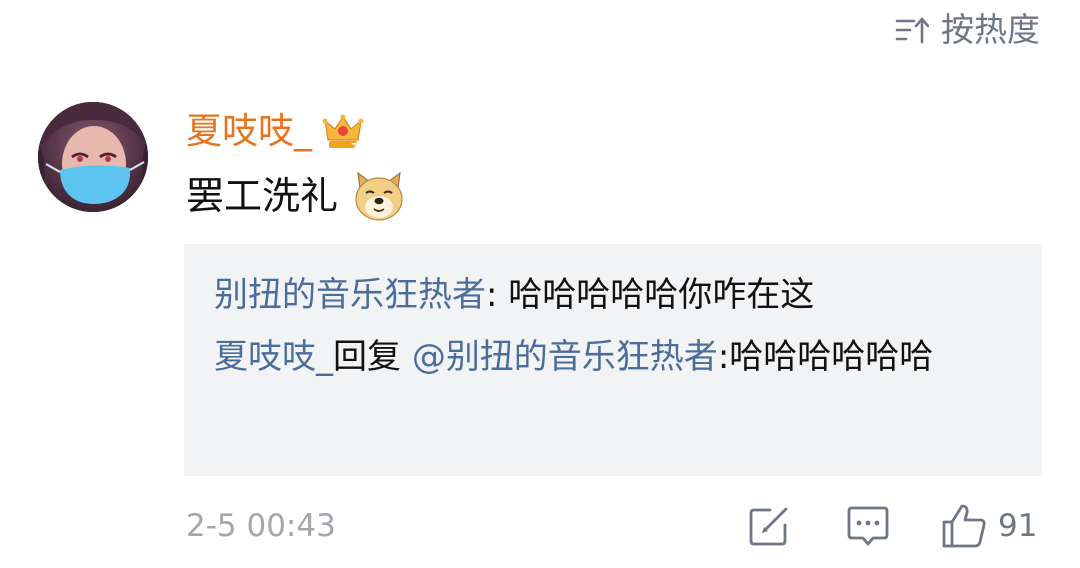 This screenshot has width=1080, height=568. I want to click on avatar-image, so click(93, 157).